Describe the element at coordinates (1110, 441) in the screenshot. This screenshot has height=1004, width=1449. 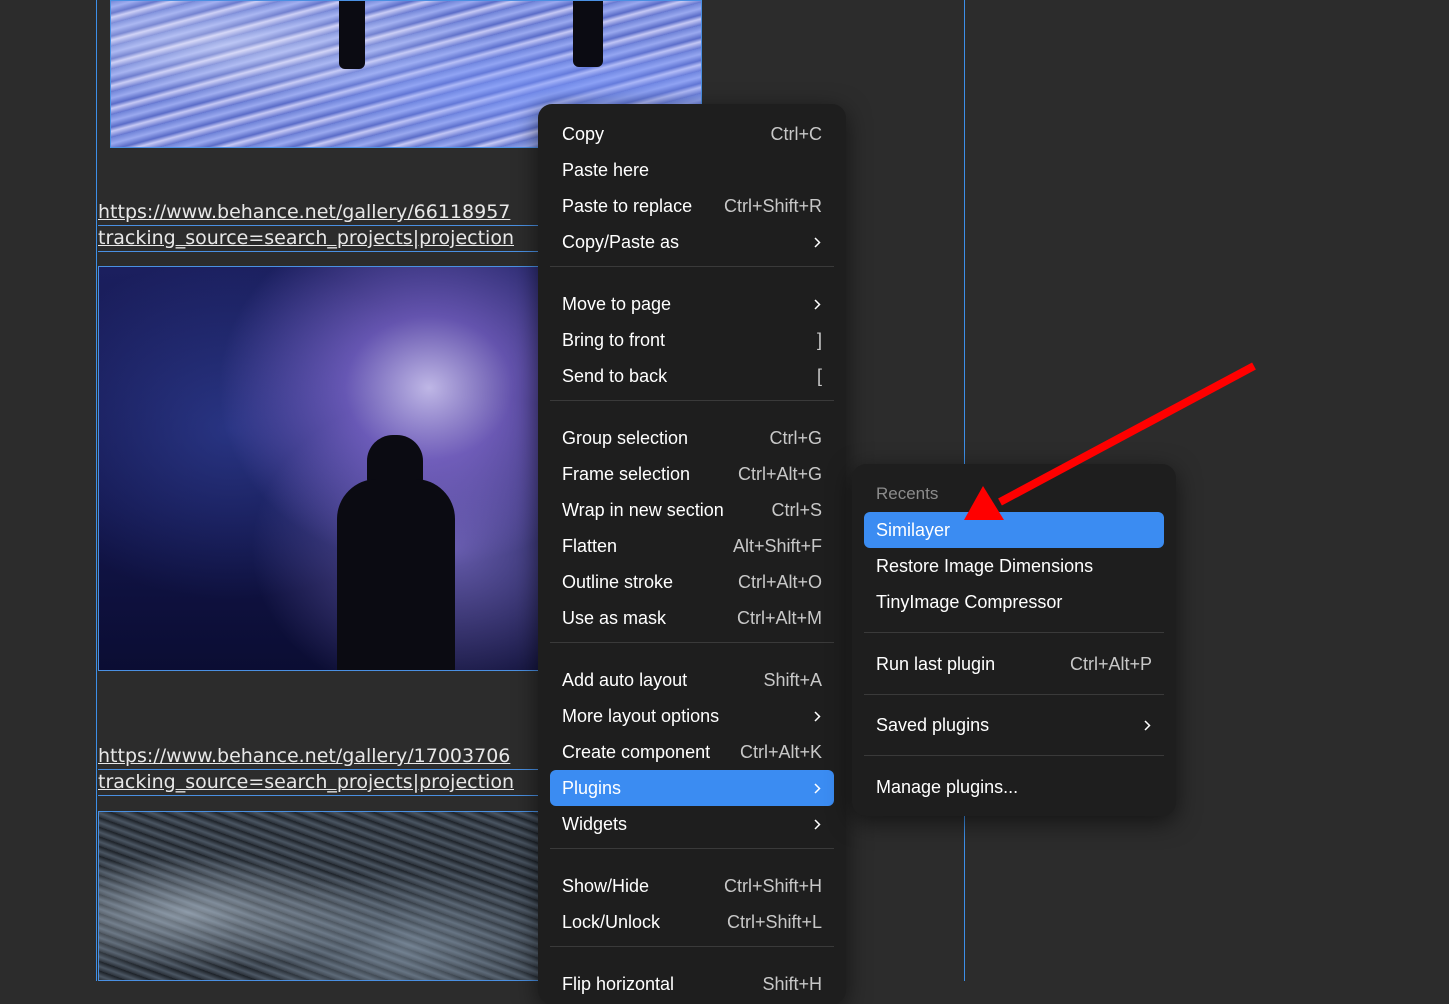
I see `annotation-arrow-icon` at that location.